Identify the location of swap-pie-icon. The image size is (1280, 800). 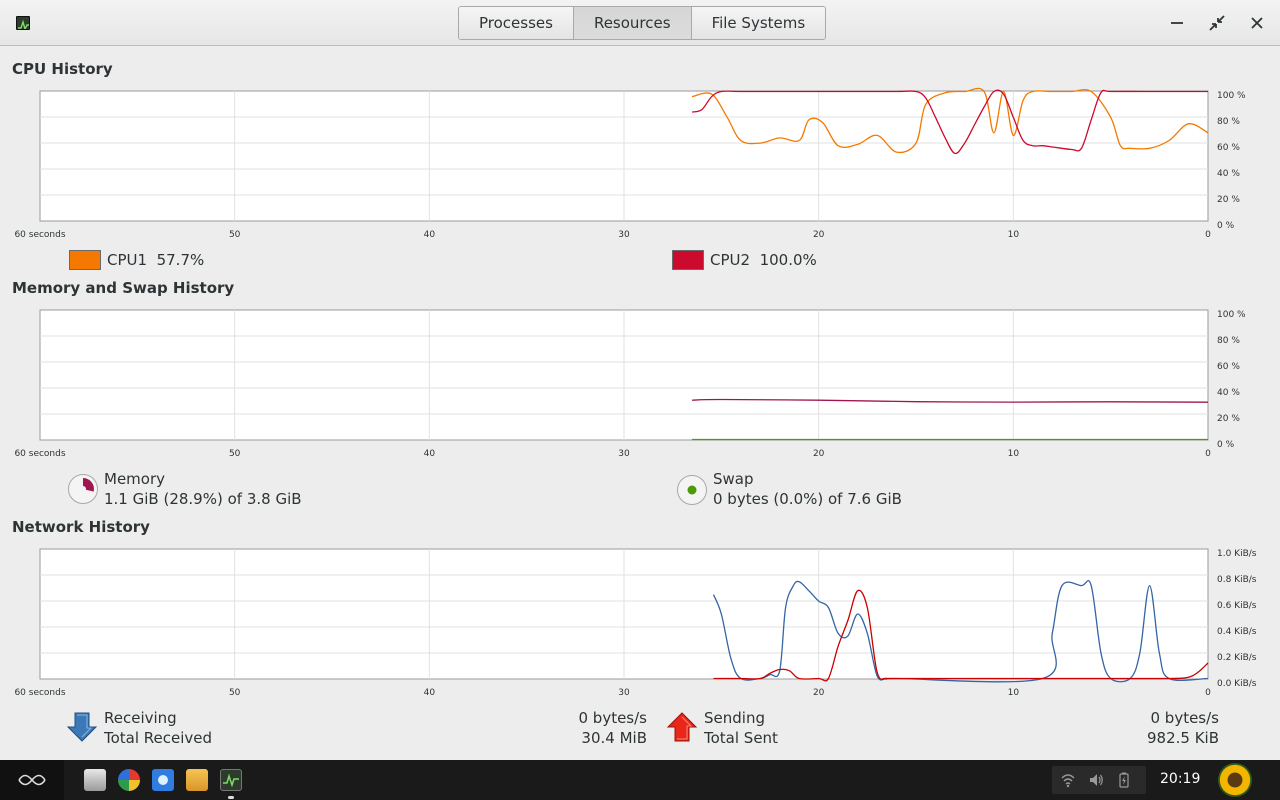
(692, 490).